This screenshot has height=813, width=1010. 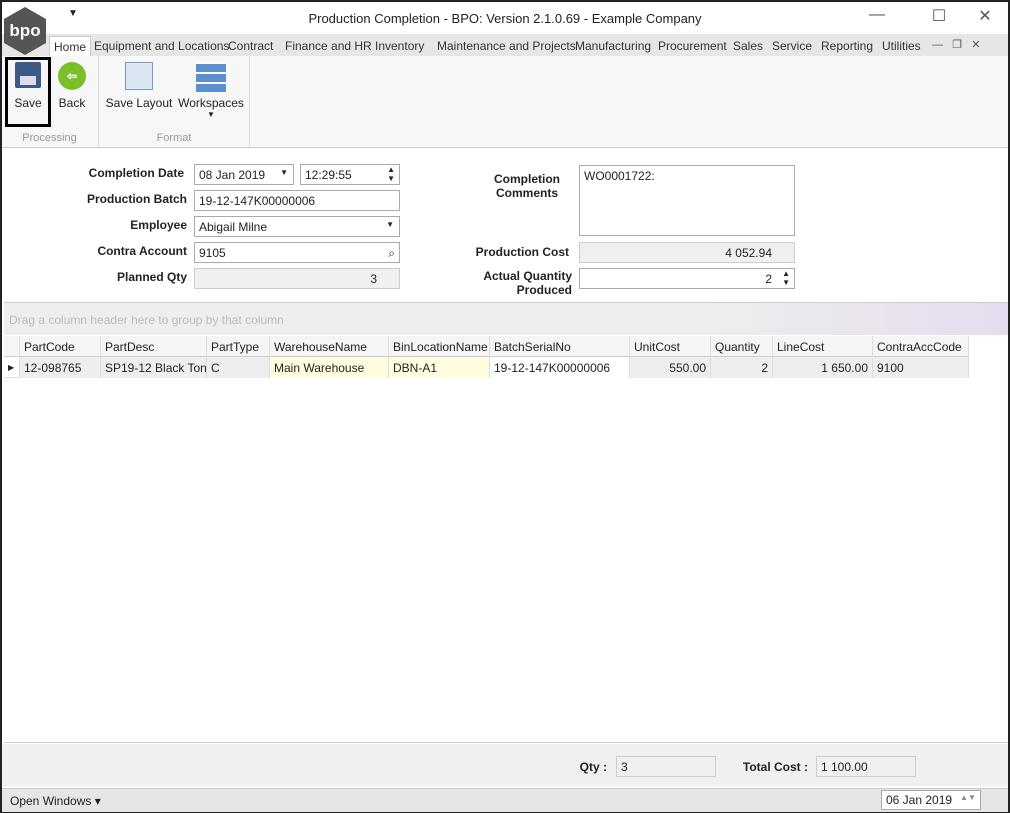 I want to click on workspaces-grid-icon, so click(x=211, y=77).